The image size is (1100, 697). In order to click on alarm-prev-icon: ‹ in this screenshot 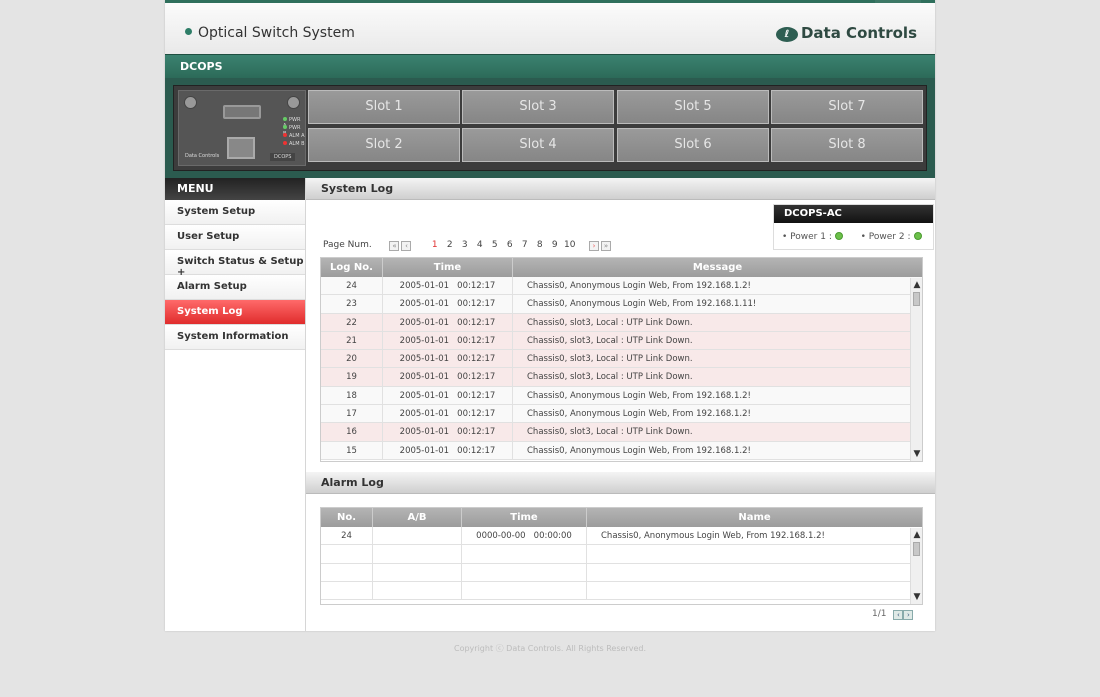, I will do `click(898, 615)`.